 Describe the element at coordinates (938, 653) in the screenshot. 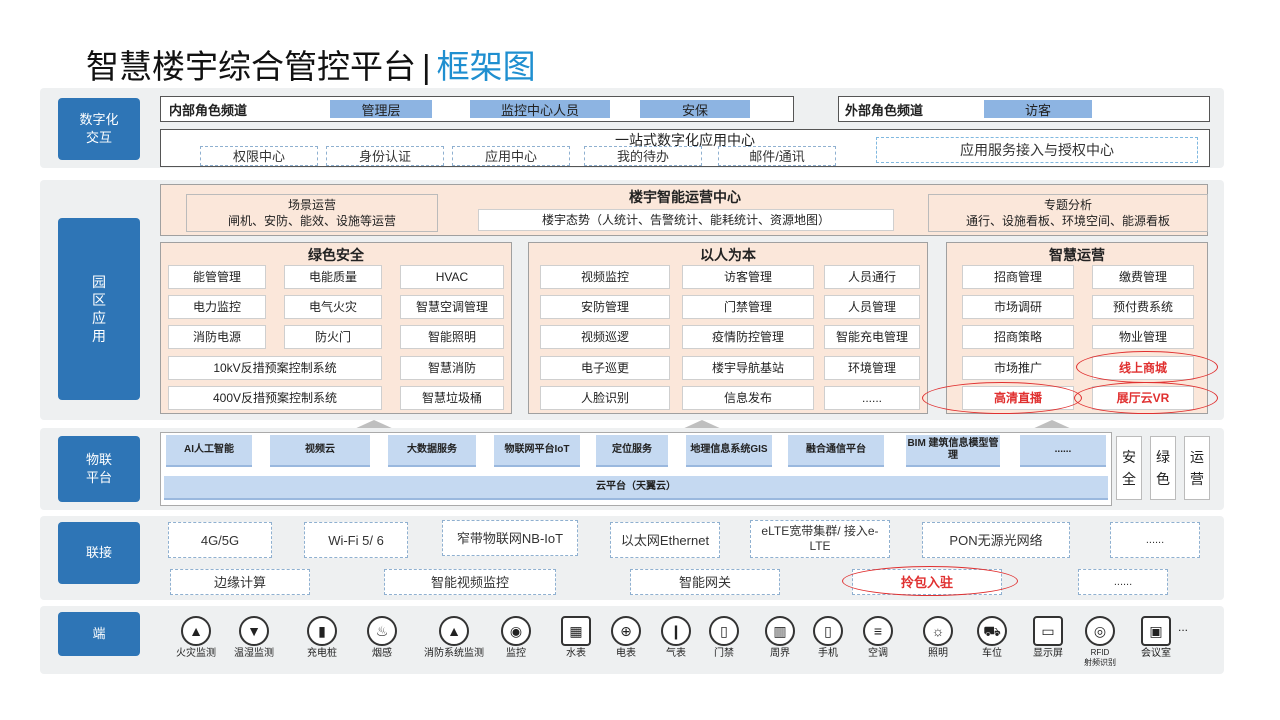

I see `device-label: 照明` at that location.